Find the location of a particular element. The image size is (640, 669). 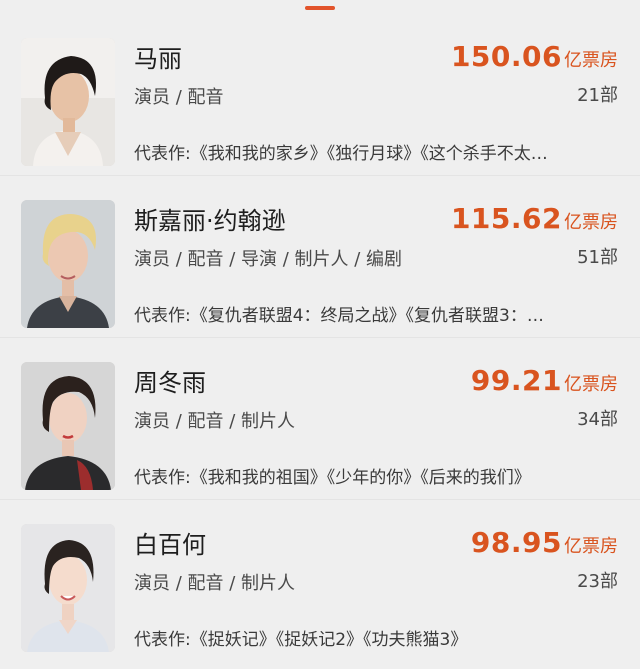

box-office: 150.06 亿票房 is located at coordinates (534, 57).